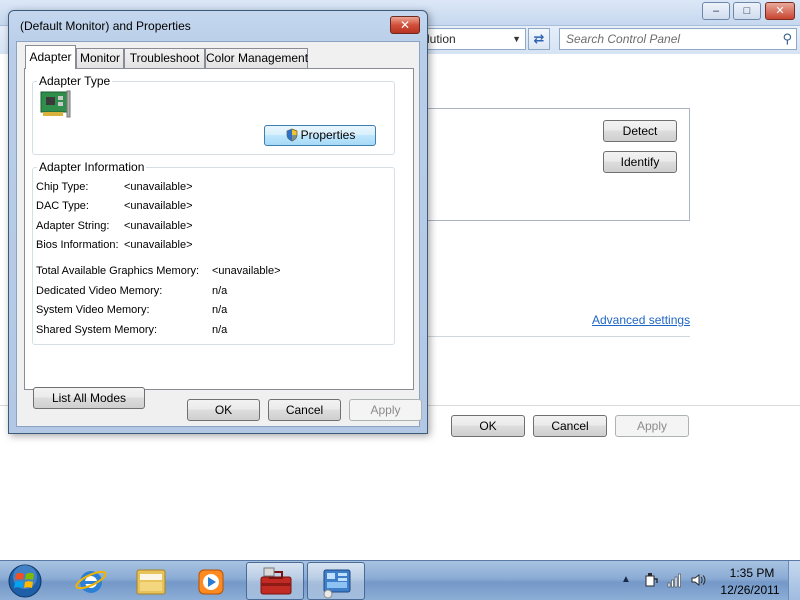  Describe the element at coordinates (99, 291) in the screenshot. I see `dedicated-video-memory-label: Dedicated Video Memory:` at that location.